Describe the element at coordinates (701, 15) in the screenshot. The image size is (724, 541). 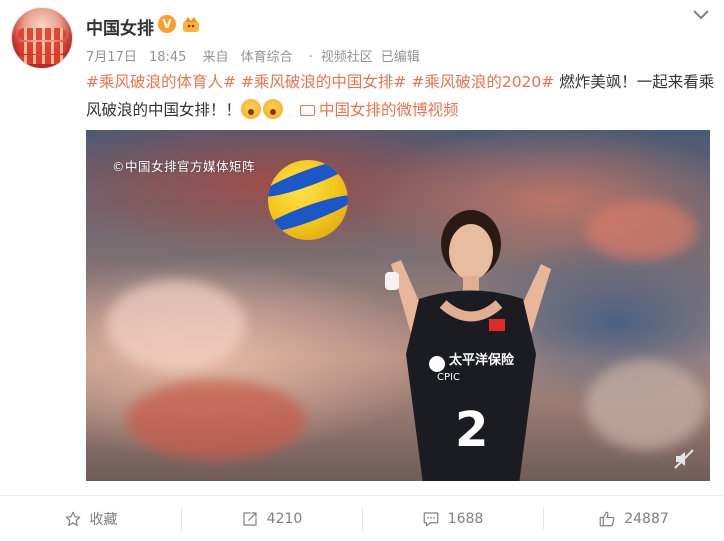
I see `chevron-down-icon` at that location.